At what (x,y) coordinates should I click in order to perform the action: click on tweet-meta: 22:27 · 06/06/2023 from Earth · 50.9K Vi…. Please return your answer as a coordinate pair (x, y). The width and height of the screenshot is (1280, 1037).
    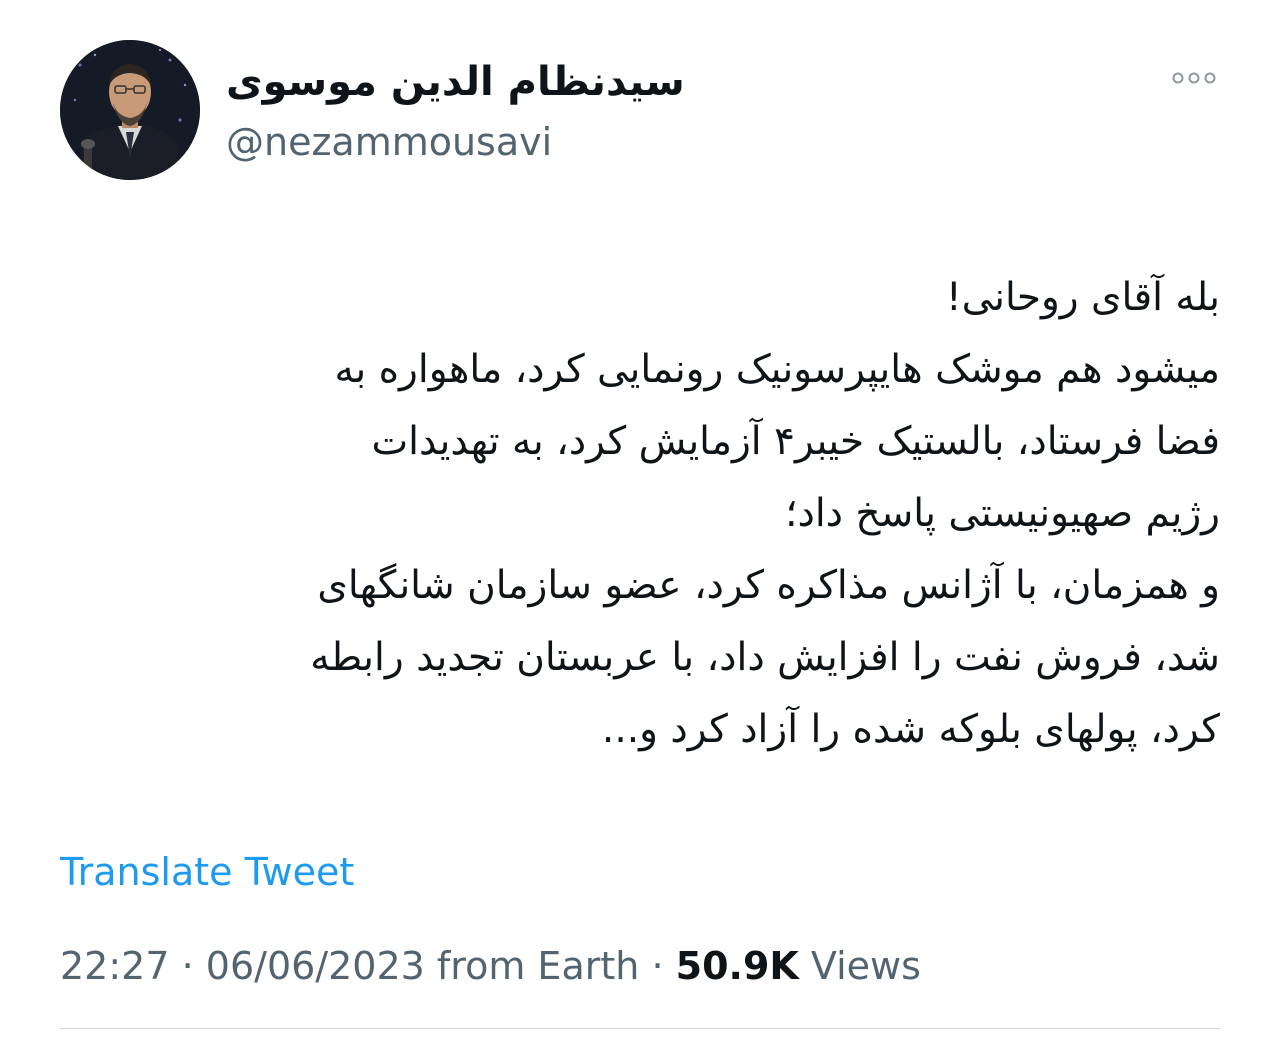
    Looking at the image, I should click on (490, 966).